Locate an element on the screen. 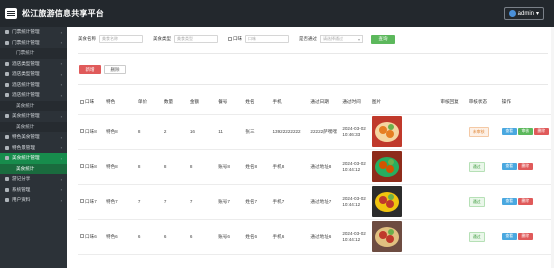 The image size is (554, 268). name-label: 美食名称 is located at coordinates (87, 38).